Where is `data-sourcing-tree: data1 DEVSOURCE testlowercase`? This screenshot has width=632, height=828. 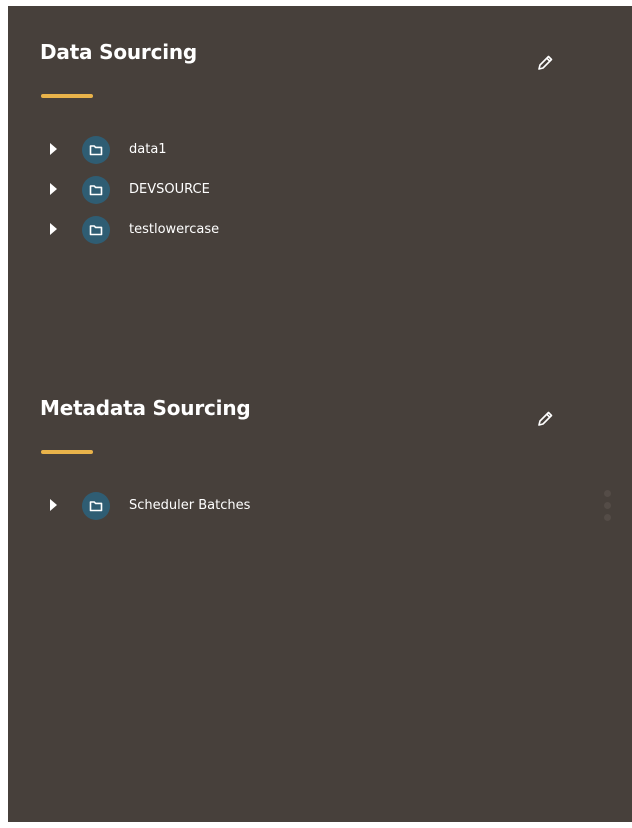
data-sourcing-tree: data1 DEVSOURCE testlowercase is located at coordinates (320, 190).